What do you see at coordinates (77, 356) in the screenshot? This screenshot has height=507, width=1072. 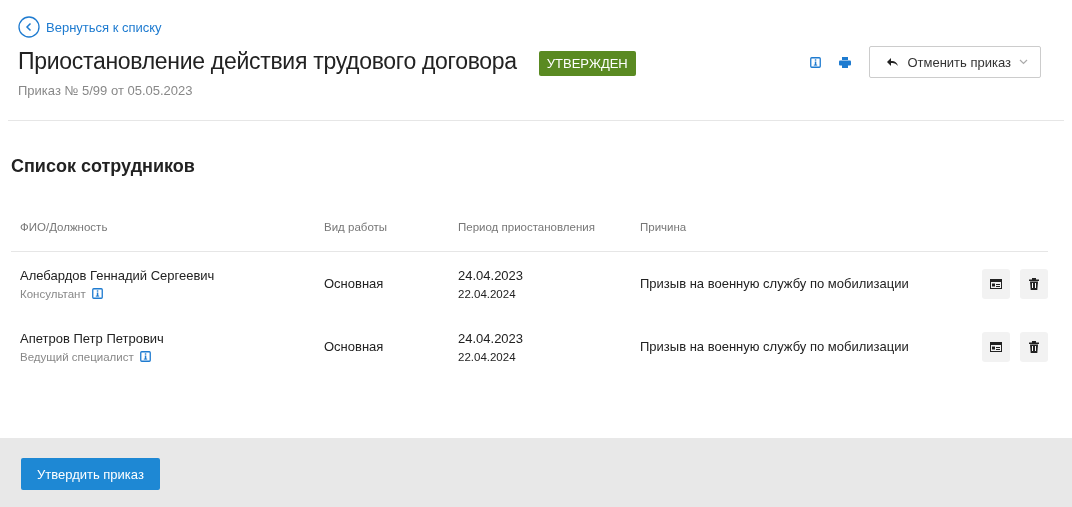 I see `employee-position: Ведущий специалист` at bounding box center [77, 356].